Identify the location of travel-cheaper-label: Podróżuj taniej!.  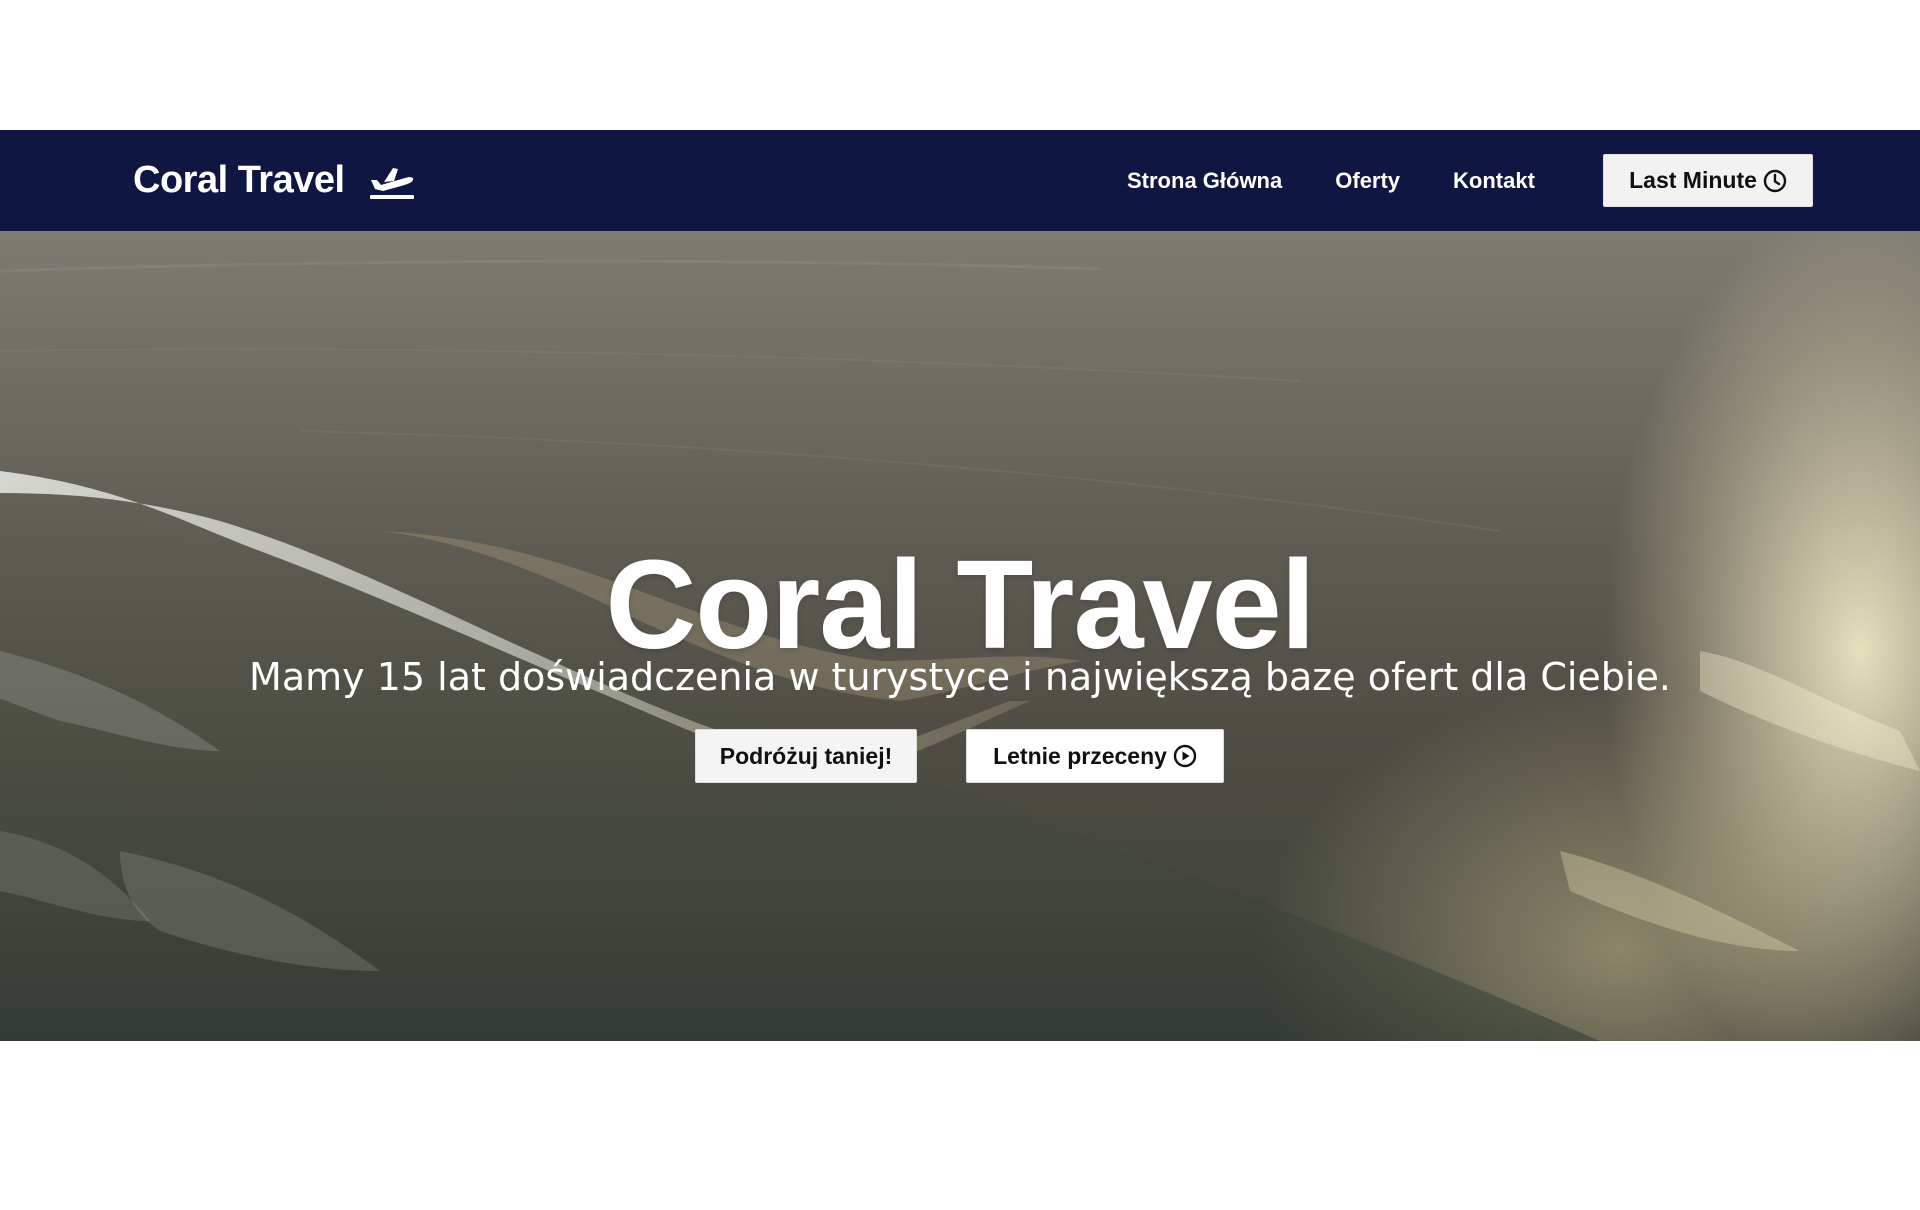
(806, 755).